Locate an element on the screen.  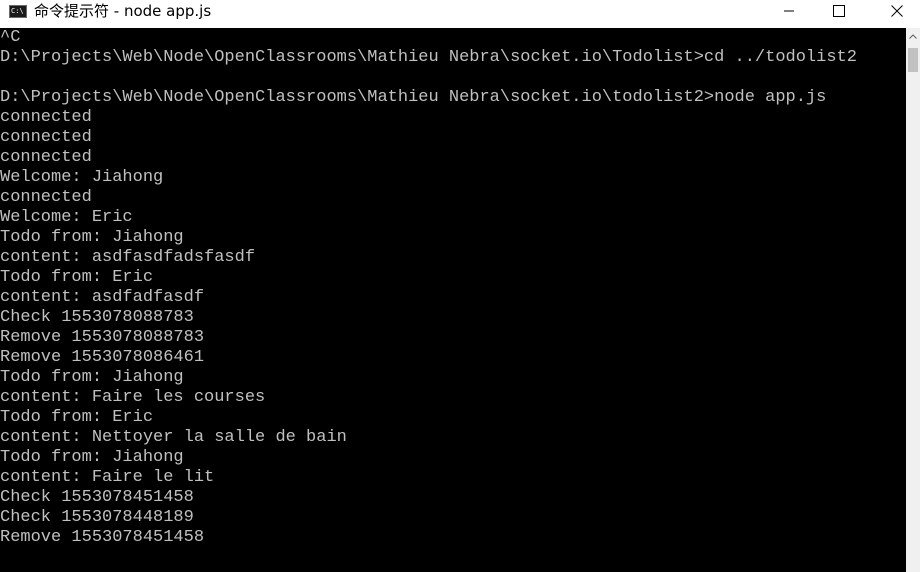
close-icon is located at coordinates (897, 11).